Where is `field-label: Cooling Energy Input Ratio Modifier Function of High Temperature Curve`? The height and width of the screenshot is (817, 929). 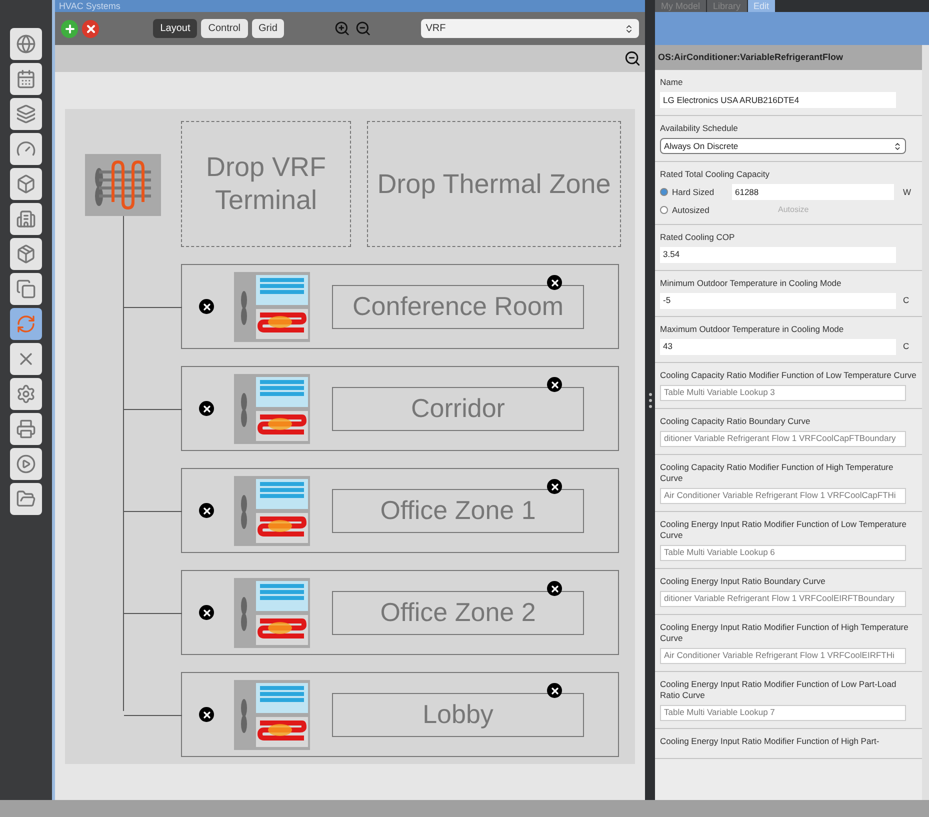
field-label: Cooling Energy Input Ratio Modifier Function of High Temperature Curve is located at coordinates (785, 633).